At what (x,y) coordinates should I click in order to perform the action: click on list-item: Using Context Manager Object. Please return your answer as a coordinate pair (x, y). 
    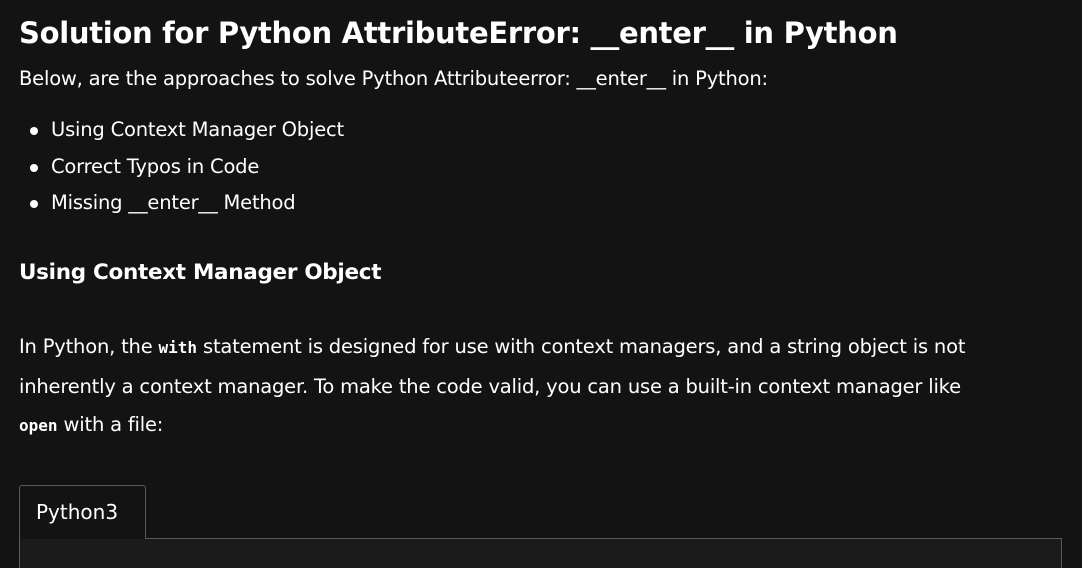
    Looking at the image, I should click on (181, 130).